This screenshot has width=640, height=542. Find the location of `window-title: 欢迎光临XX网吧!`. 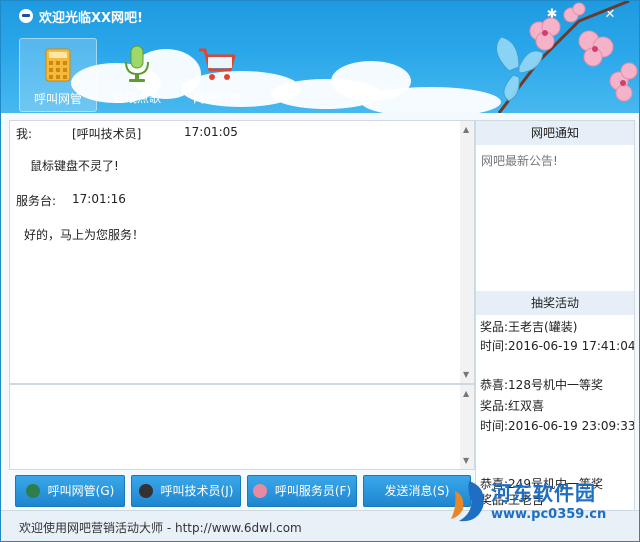

window-title: 欢迎光临XX网吧! is located at coordinates (91, 18).